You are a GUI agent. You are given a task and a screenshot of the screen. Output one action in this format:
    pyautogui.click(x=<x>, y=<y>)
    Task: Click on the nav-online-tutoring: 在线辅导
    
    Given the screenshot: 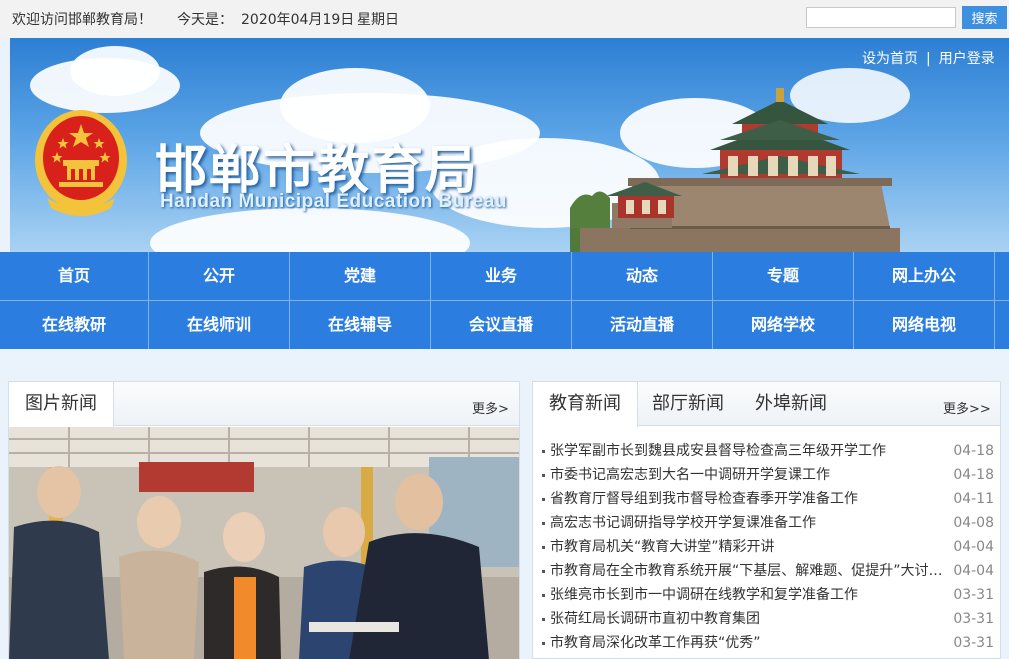 What is the action you would take?
    pyautogui.click(x=360, y=325)
    